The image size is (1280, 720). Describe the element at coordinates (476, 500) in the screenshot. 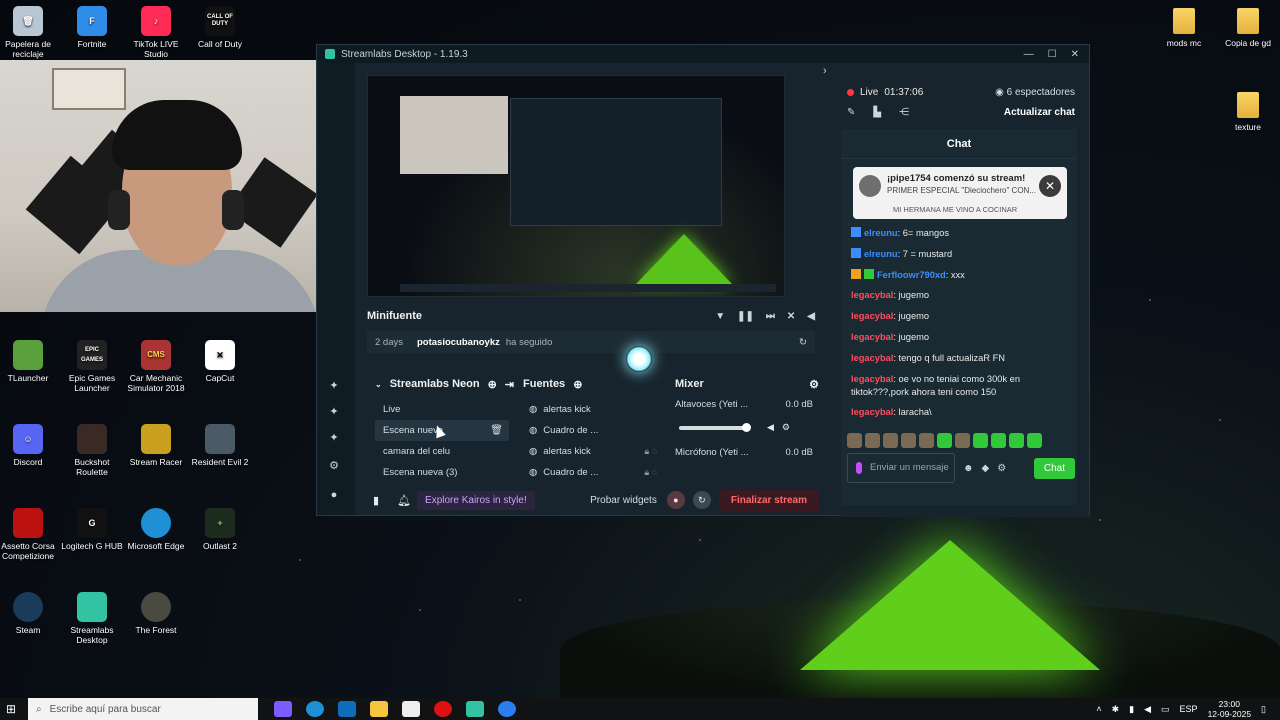

I see `kairos-promo-link: Explore Kairos in style!` at that location.